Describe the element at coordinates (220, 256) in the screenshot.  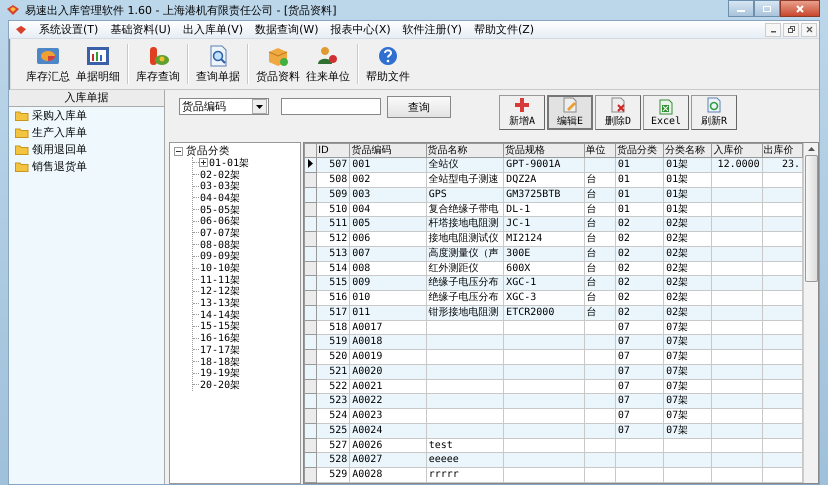
I see `tree-item: 09-09架` at that location.